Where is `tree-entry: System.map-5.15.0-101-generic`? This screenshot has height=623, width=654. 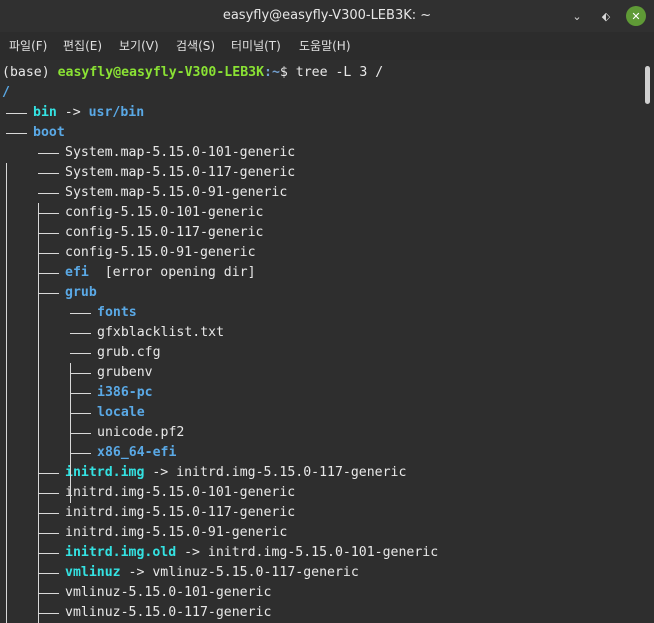 tree-entry: System.map-5.15.0-101-generic is located at coordinates (180, 153).